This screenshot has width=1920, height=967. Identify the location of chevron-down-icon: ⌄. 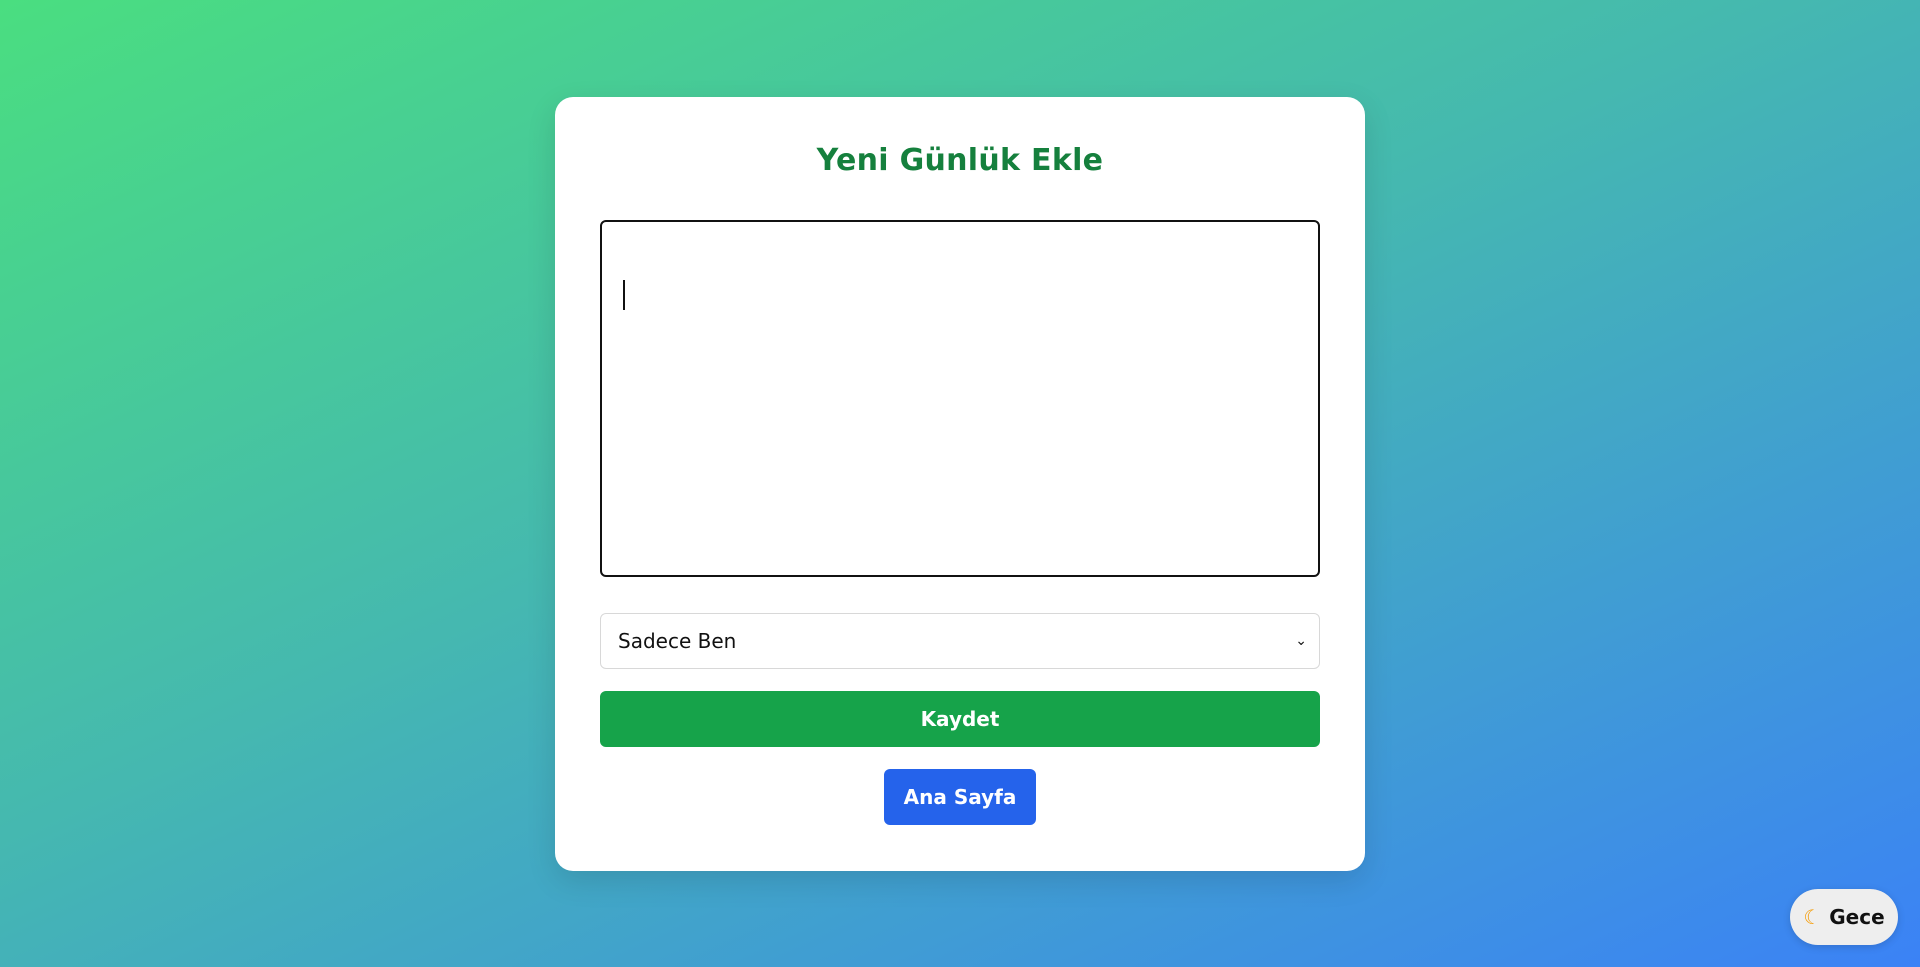
(1301, 641).